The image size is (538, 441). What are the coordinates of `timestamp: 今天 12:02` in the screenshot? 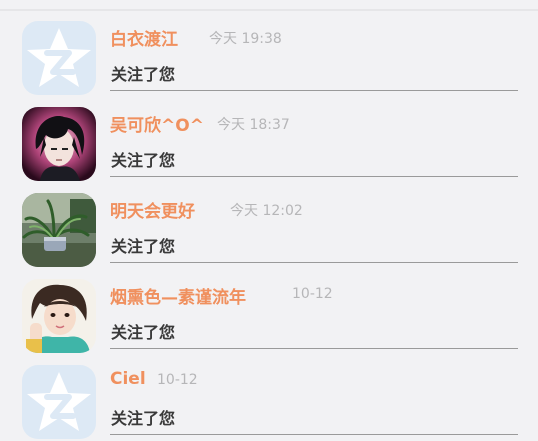 It's located at (266, 211).